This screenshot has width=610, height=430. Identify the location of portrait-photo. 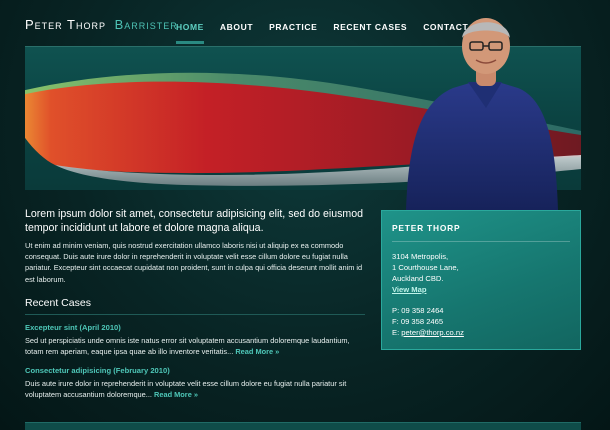
(482, 114).